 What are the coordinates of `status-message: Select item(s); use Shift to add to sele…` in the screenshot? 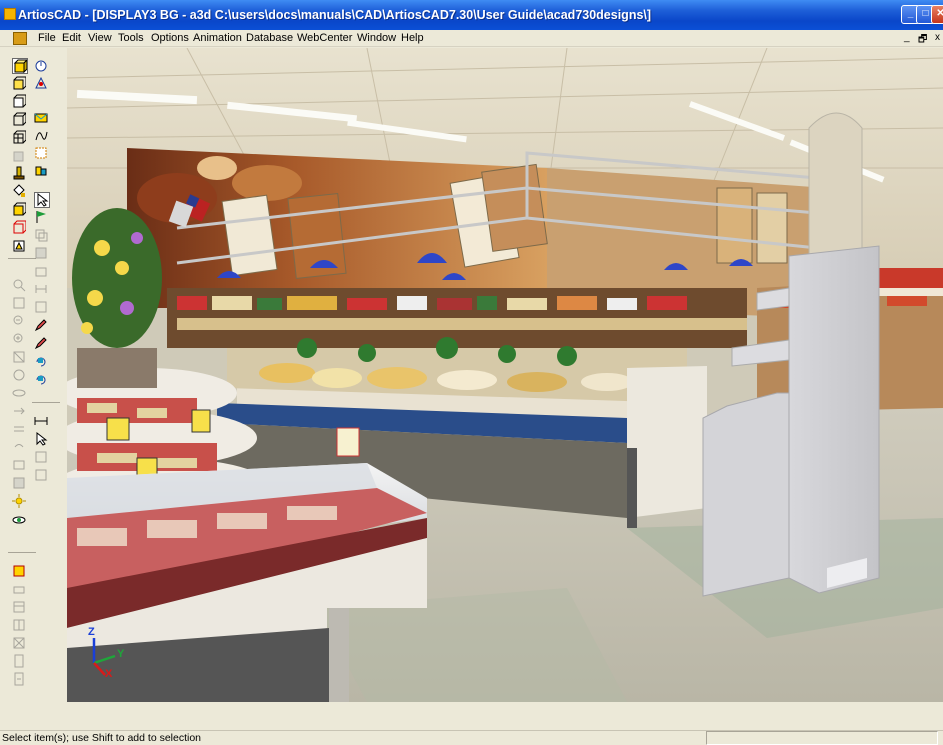 It's located at (102, 738).